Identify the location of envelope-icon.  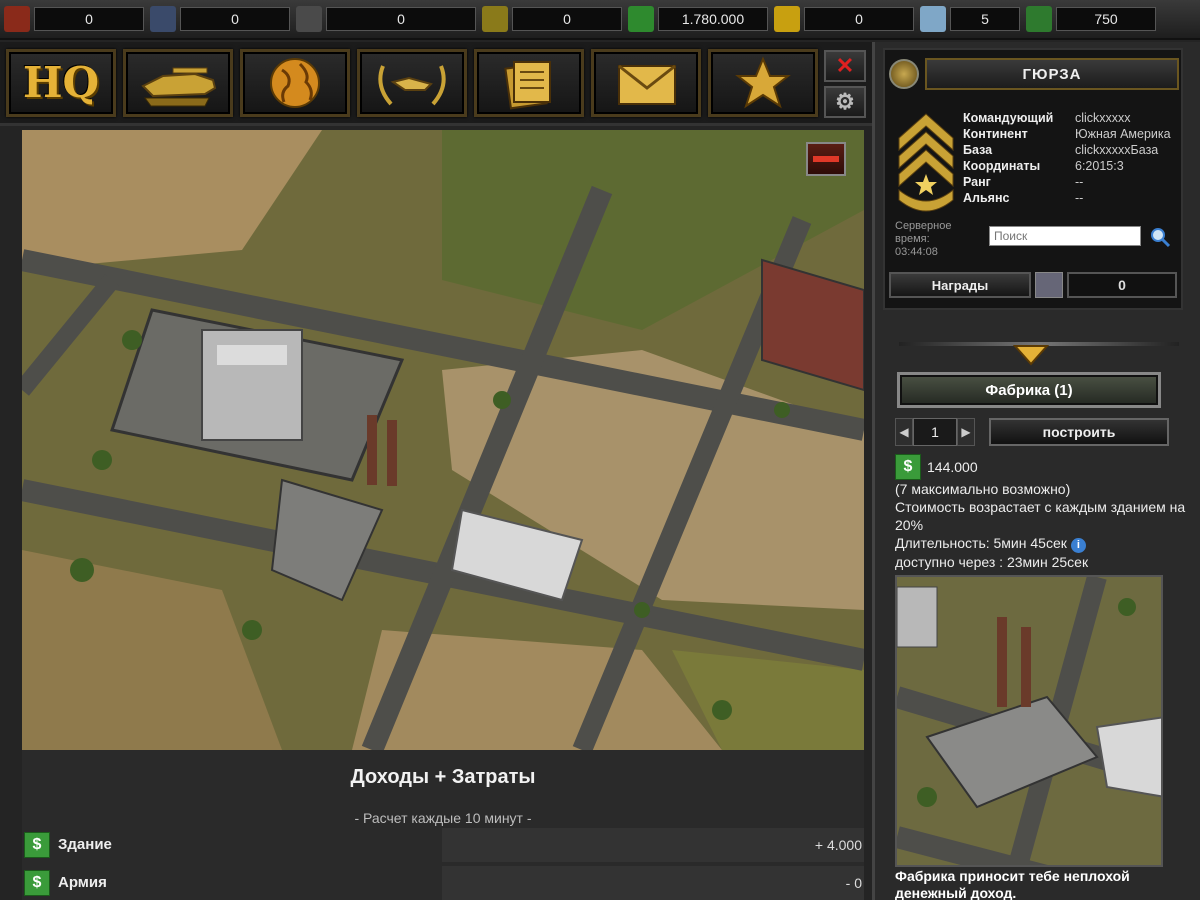
(647, 84).